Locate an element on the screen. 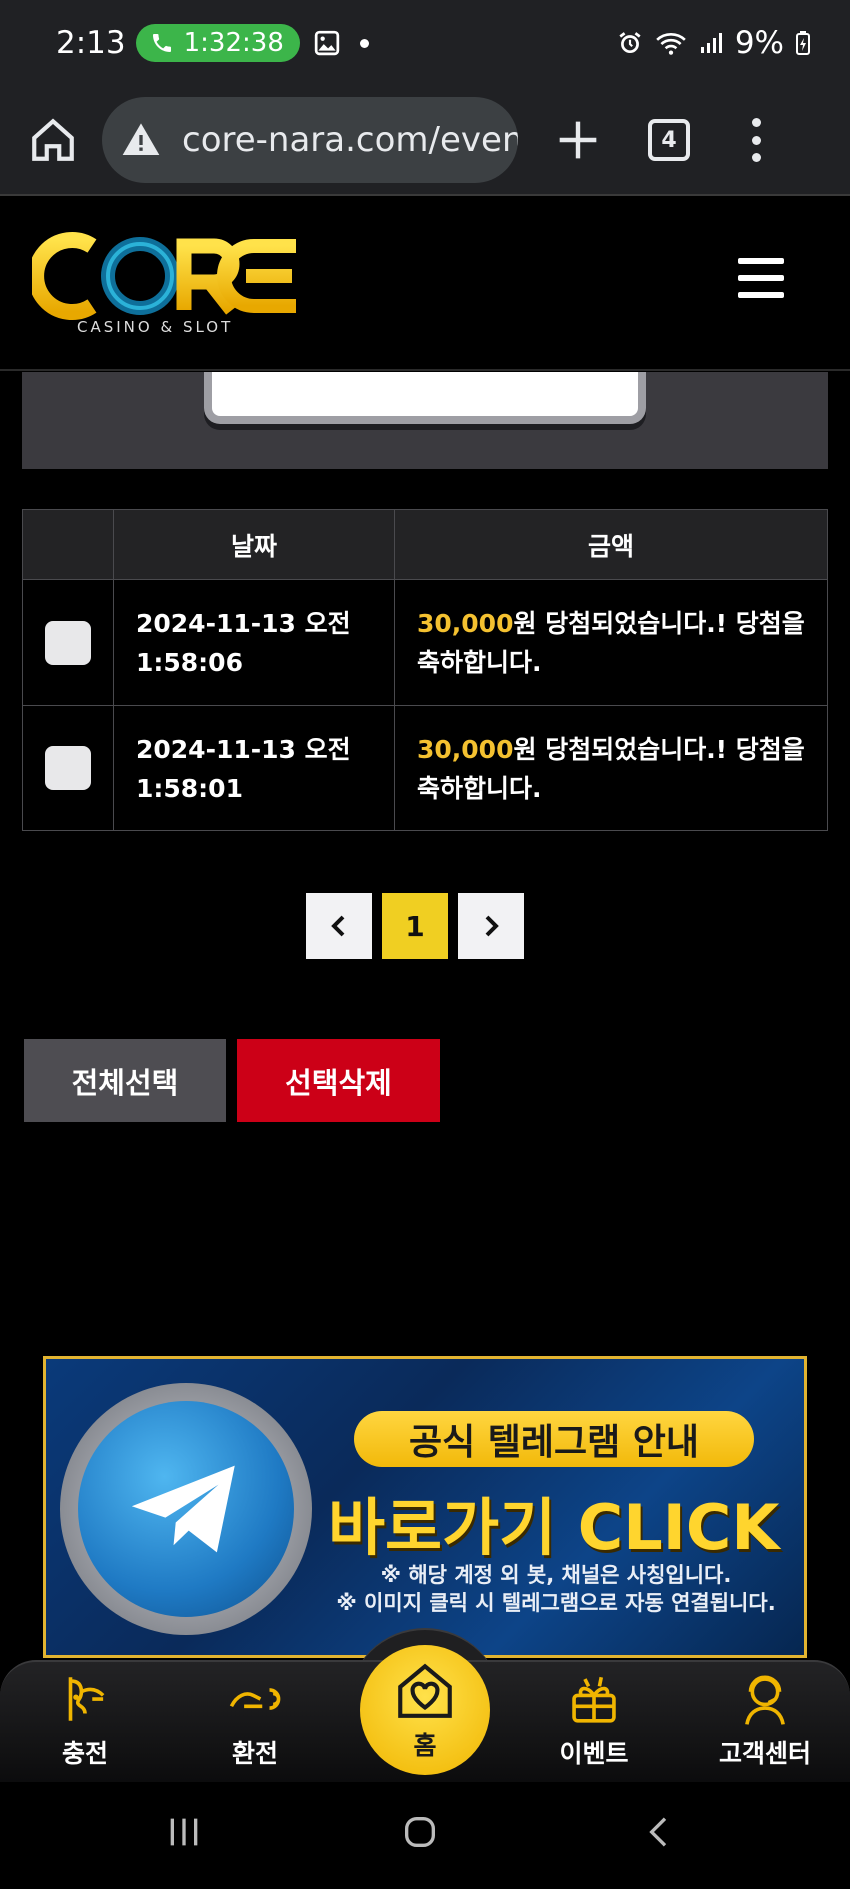 The height and width of the screenshot is (1889, 850). nav-label: 환전 is located at coordinates (254, 1753).